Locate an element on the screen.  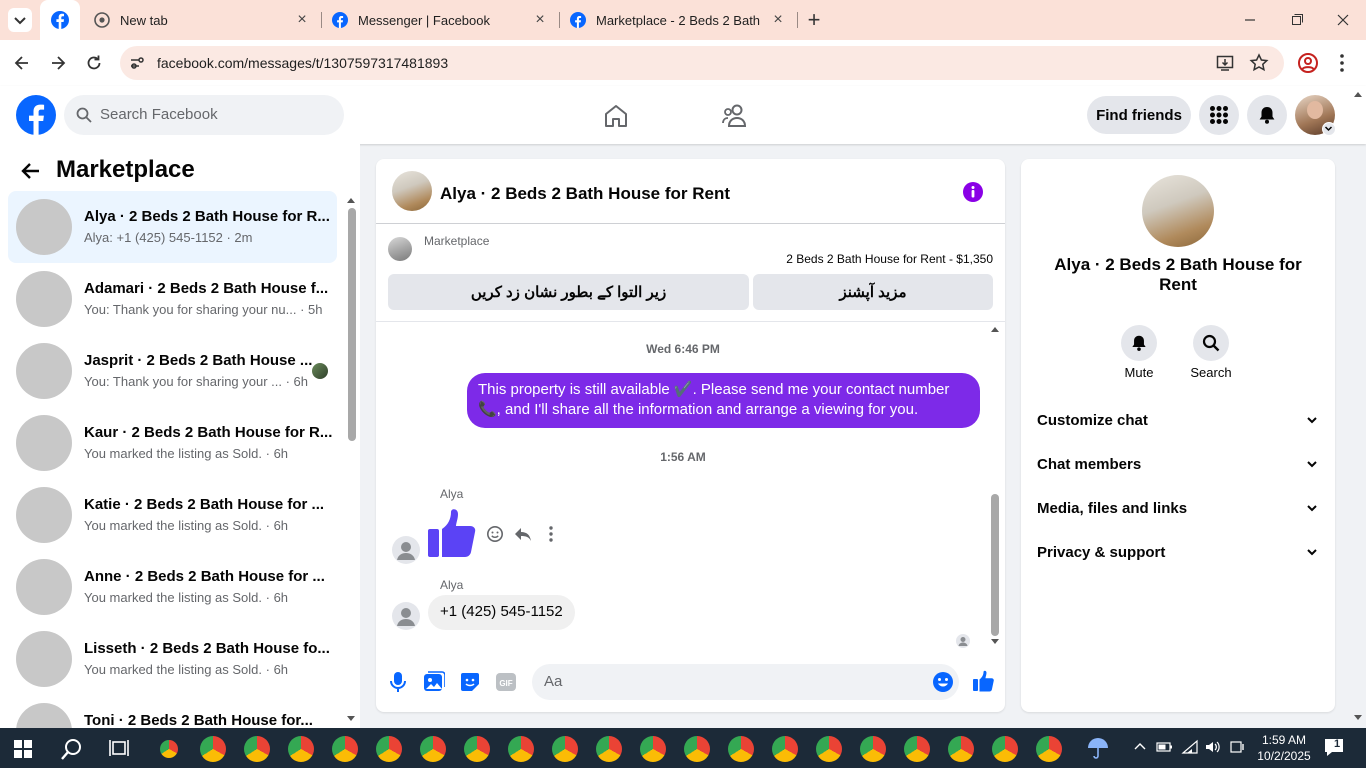
restore-button is located at coordinates (1297, 20).